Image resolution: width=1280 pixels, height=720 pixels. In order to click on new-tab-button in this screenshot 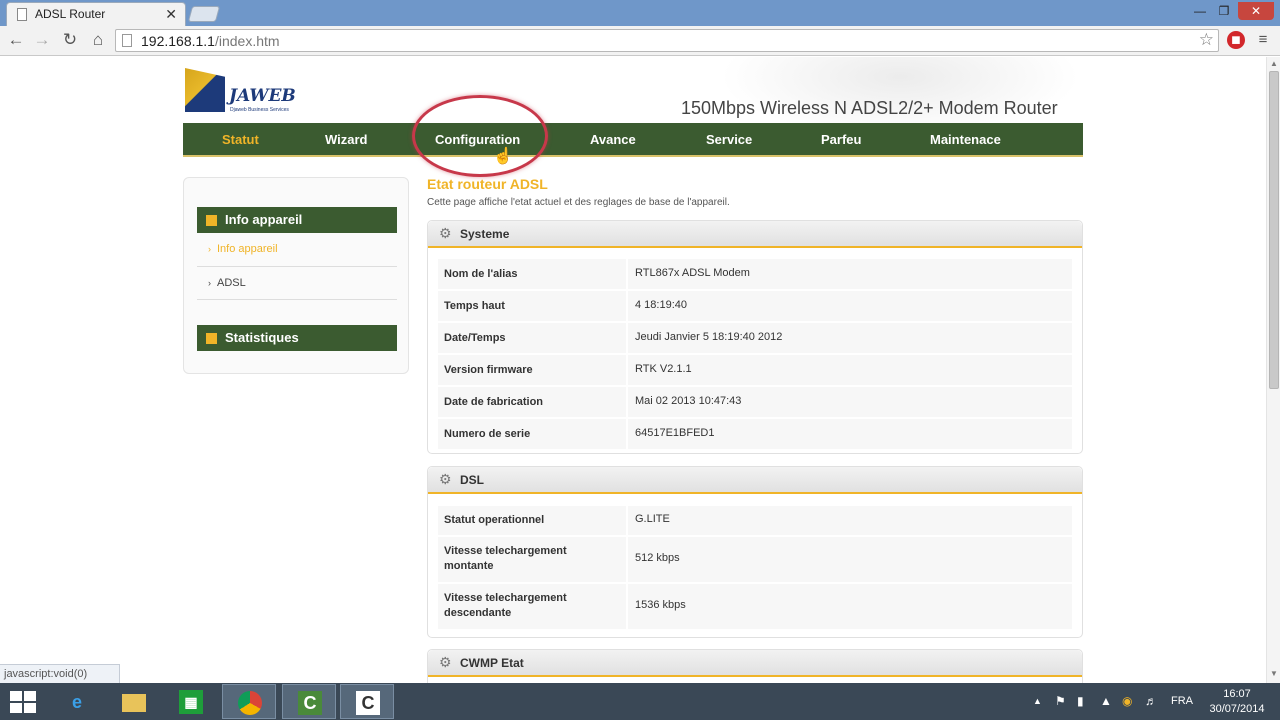, I will do `click(204, 14)`.